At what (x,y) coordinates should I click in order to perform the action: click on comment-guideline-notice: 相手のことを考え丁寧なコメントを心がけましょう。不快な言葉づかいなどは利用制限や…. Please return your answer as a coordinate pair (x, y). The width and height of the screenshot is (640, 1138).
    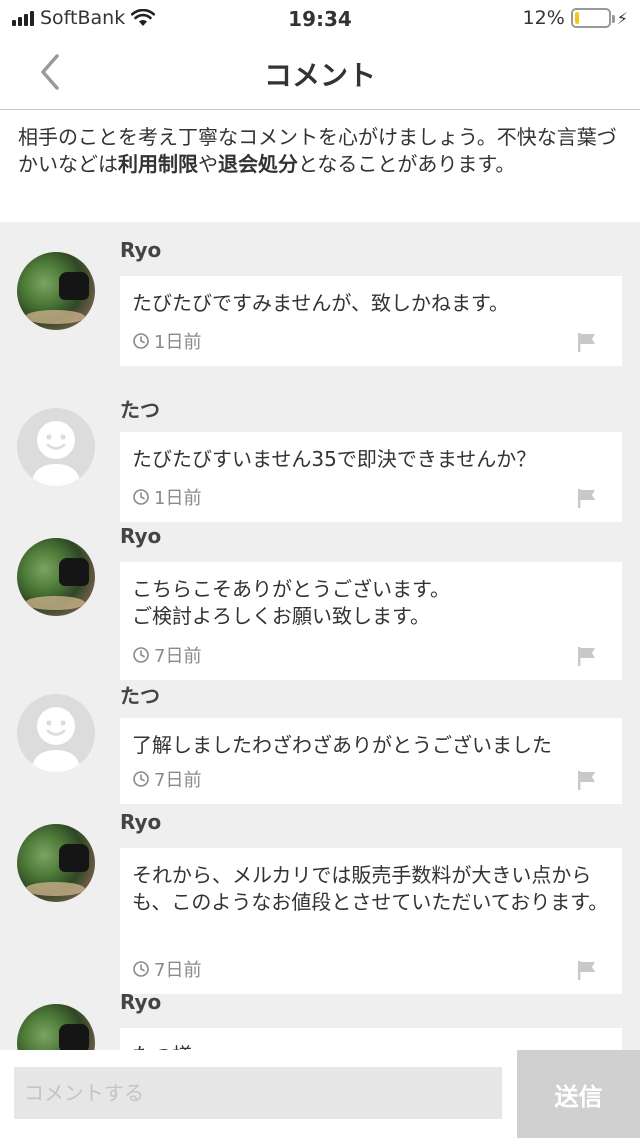
    Looking at the image, I should click on (320, 166).